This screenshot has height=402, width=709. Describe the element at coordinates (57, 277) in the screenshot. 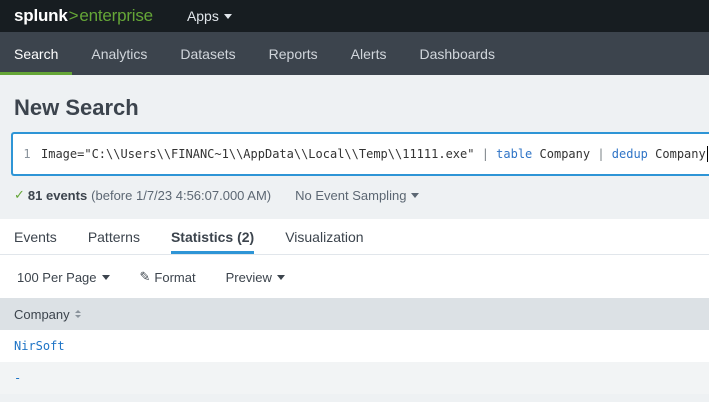

I see `per-page-label: 100 Per Page` at that location.